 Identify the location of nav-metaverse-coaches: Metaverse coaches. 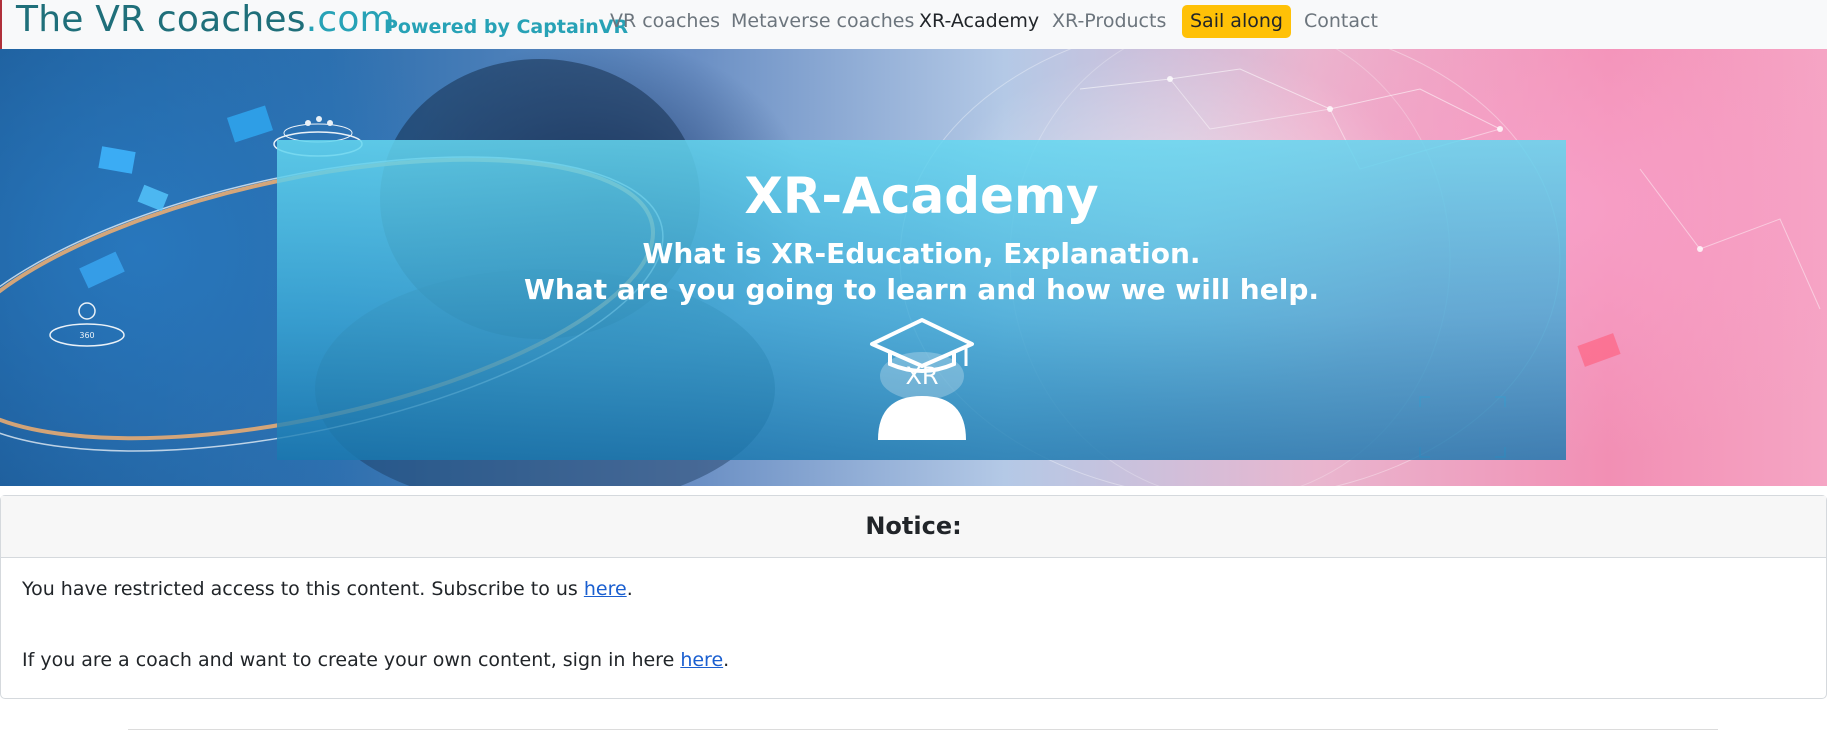
(822, 21).